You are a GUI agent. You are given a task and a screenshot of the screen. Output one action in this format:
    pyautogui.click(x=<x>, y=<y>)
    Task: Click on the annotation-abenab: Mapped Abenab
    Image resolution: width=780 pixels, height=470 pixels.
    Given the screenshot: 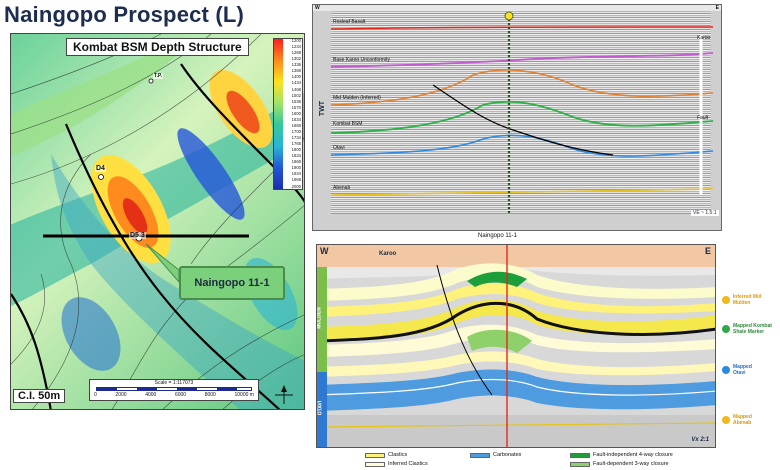 What is the action you would take?
    pyautogui.click(x=742, y=420)
    